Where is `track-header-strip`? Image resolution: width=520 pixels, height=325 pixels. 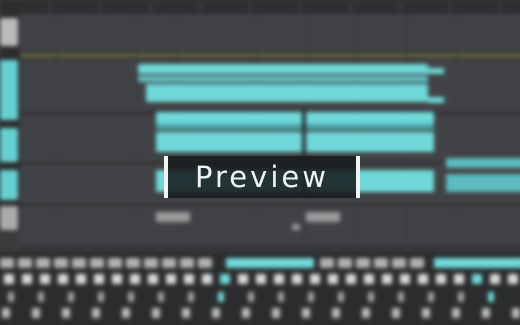 track-header-strip is located at coordinates (10, 115).